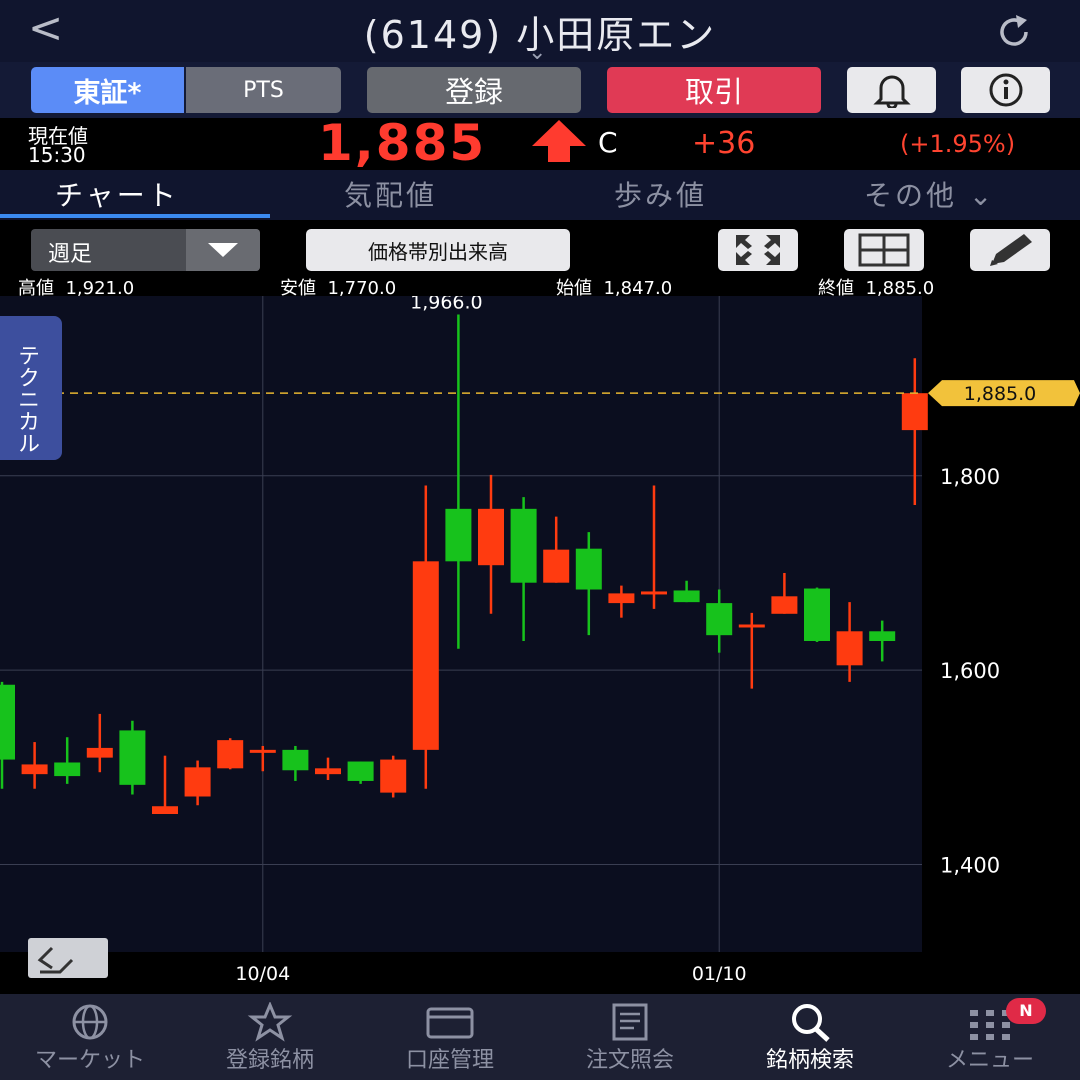  I want to click on tab-quotes: 気配値, so click(390, 194).